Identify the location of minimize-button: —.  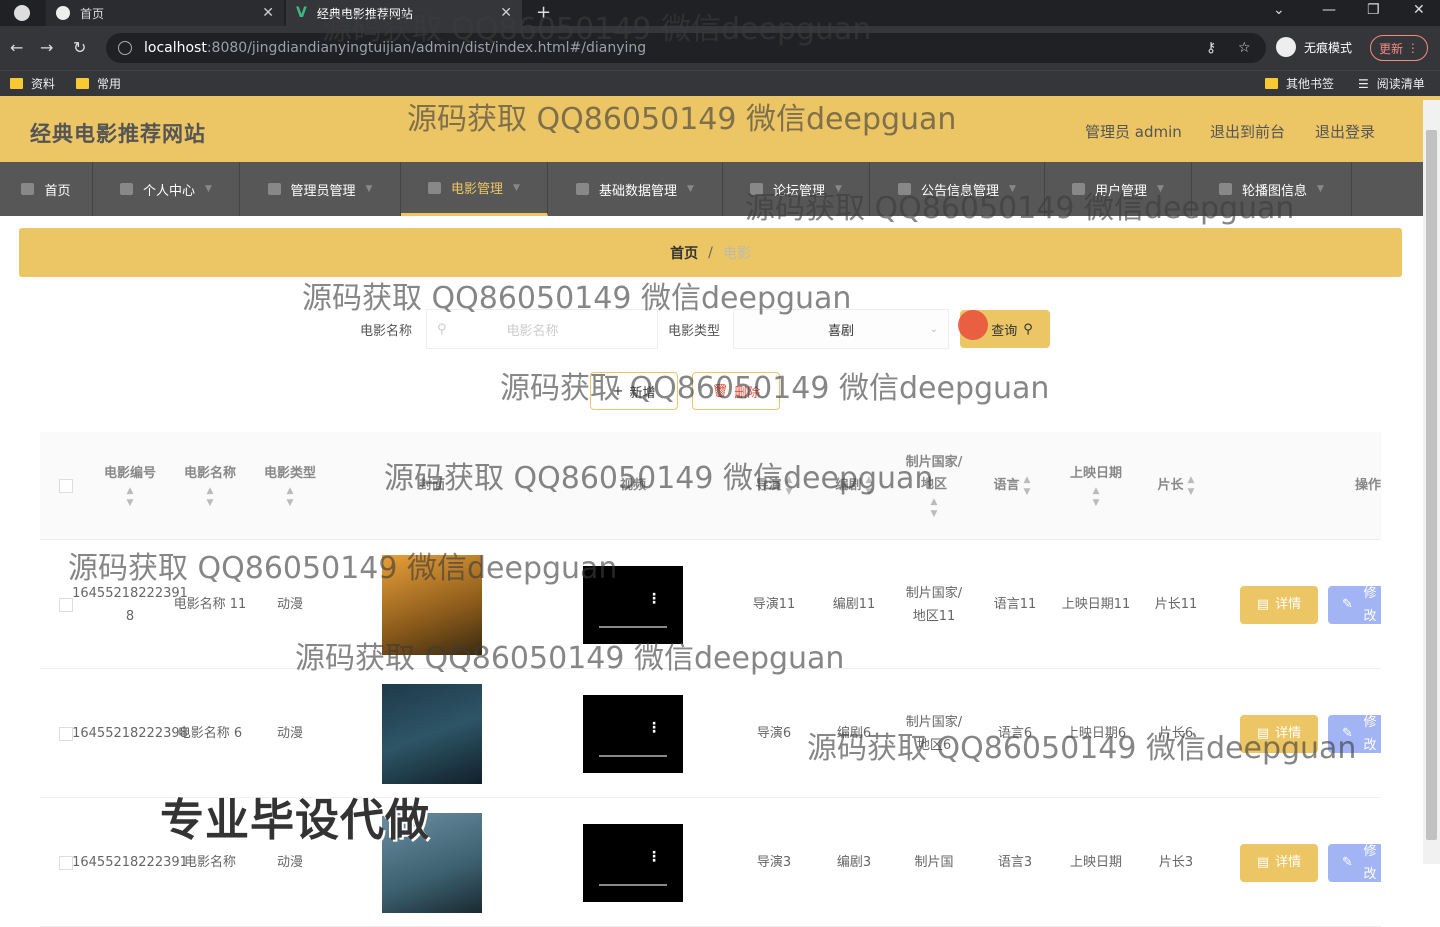
(1329, 10).